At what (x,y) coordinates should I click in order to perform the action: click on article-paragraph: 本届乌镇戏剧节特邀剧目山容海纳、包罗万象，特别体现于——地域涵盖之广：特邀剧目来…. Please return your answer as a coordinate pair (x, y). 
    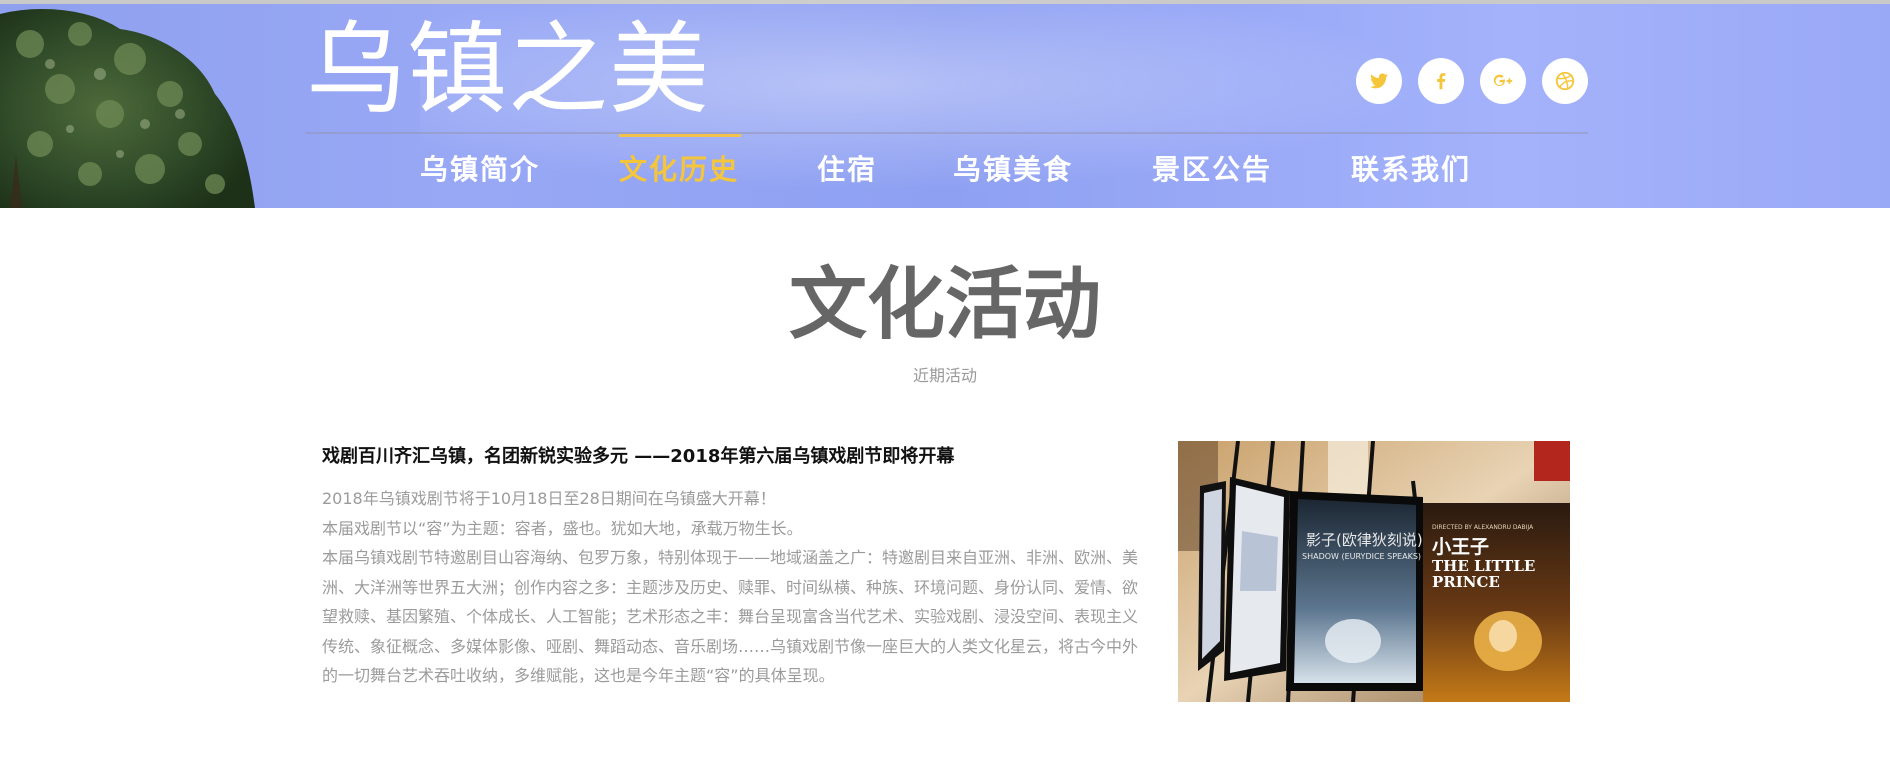
    Looking at the image, I should click on (730, 616).